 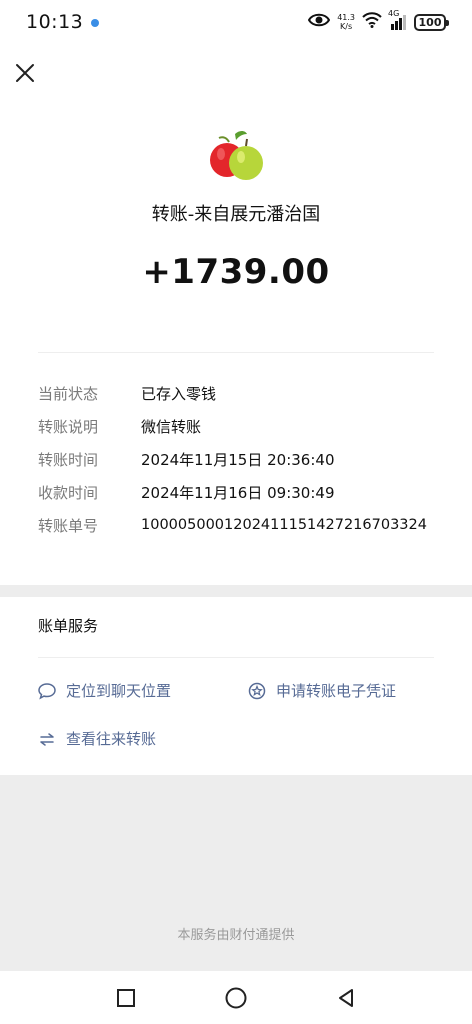 I want to click on recent-apps-button, so click(x=126, y=998).